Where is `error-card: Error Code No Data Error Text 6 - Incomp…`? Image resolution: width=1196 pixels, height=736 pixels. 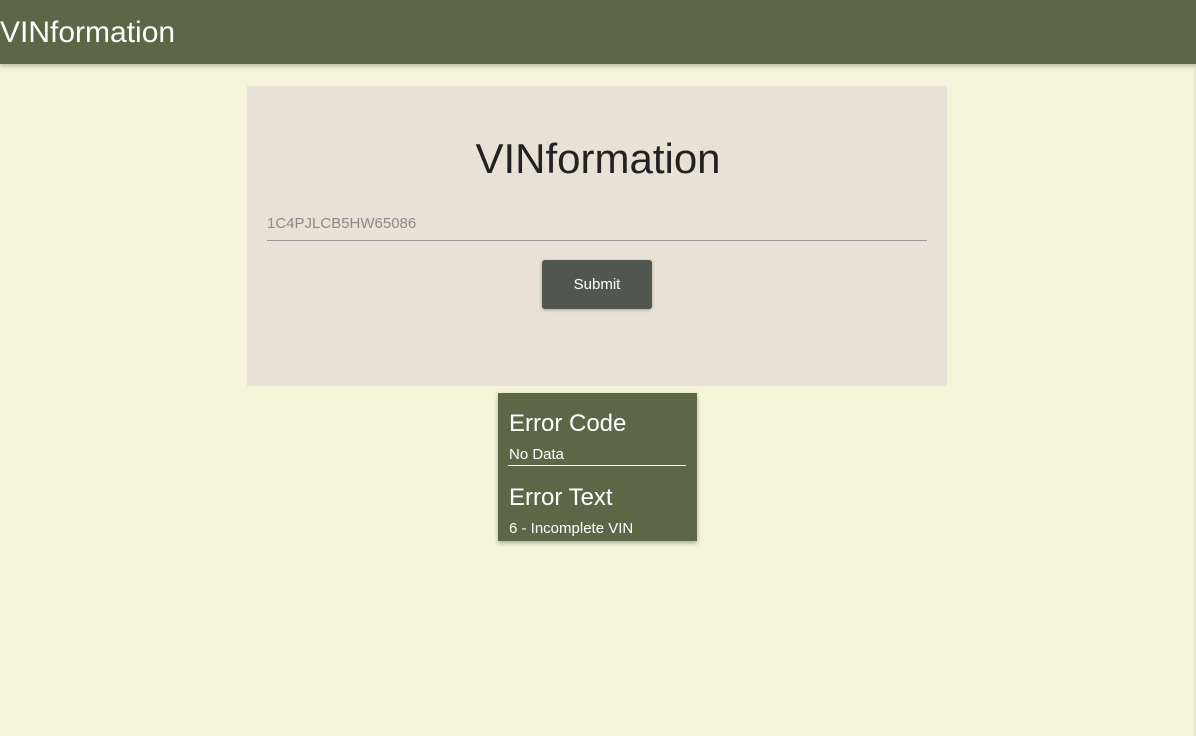
error-card: Error Code No Data Error Text 6 - Incomp… is located at coordinates (597, 467).